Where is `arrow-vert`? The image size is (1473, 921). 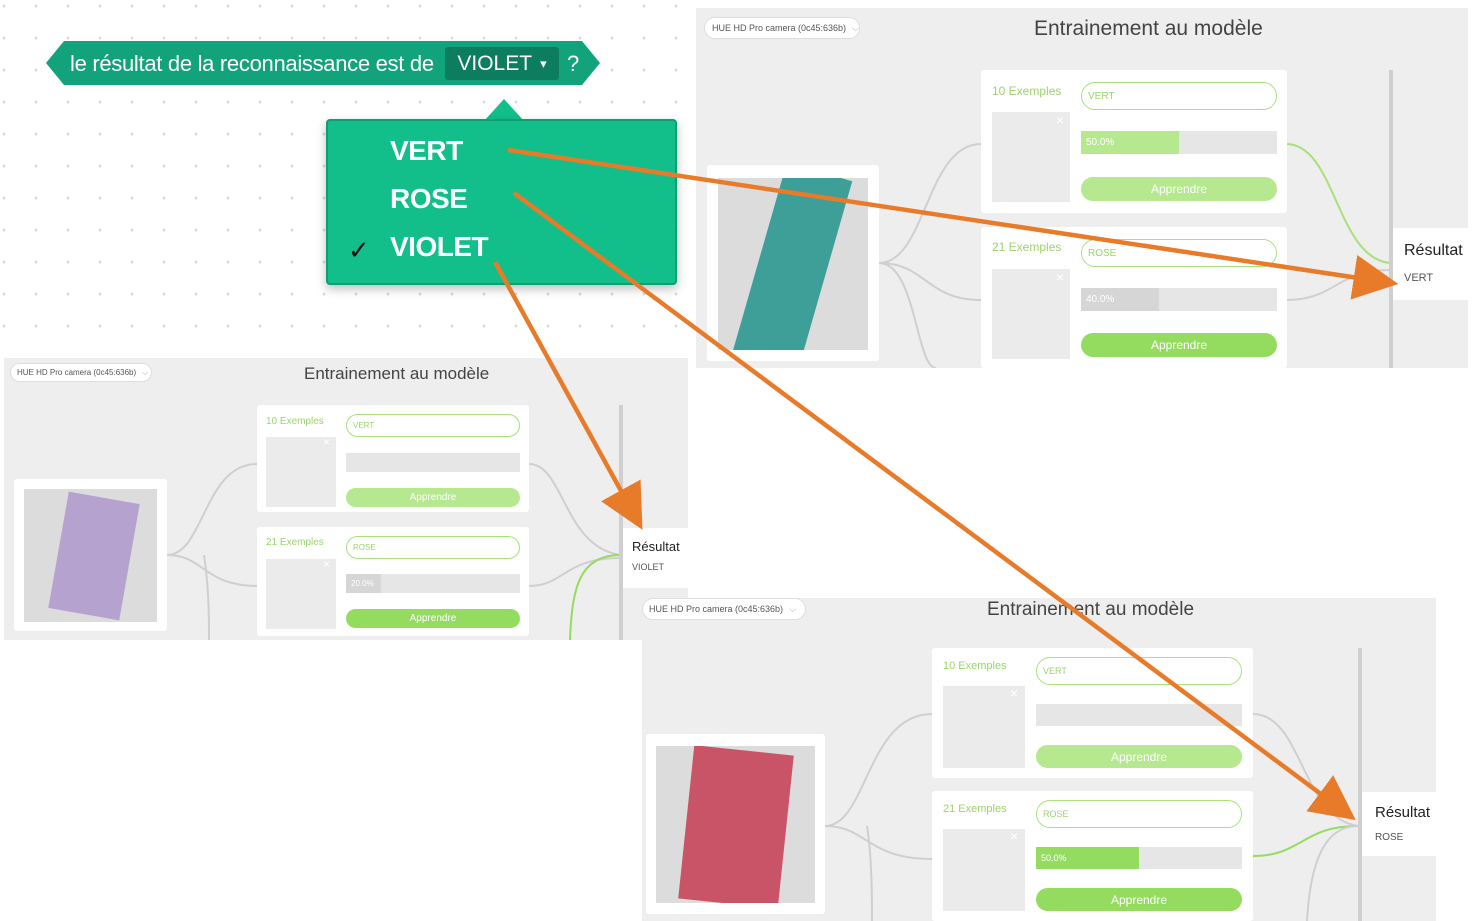 arrow-vert is located at coordinates (953, 223).